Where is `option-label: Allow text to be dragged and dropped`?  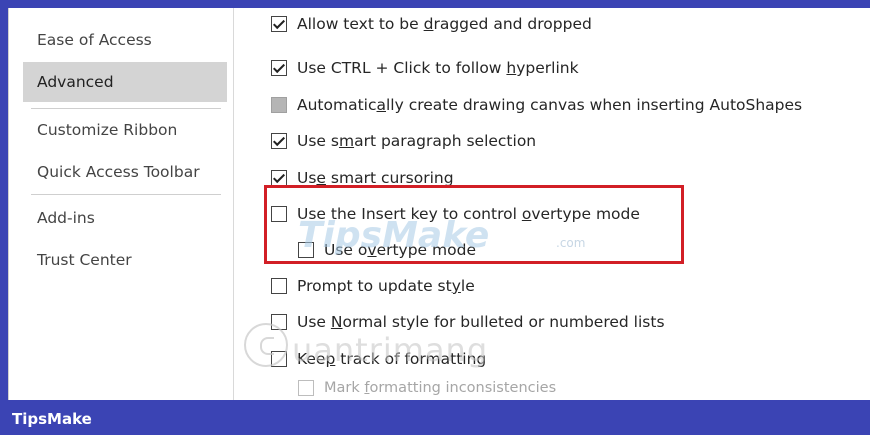 option-label: Allow text to be dragged and dropped is located at coordinates (444, 24).